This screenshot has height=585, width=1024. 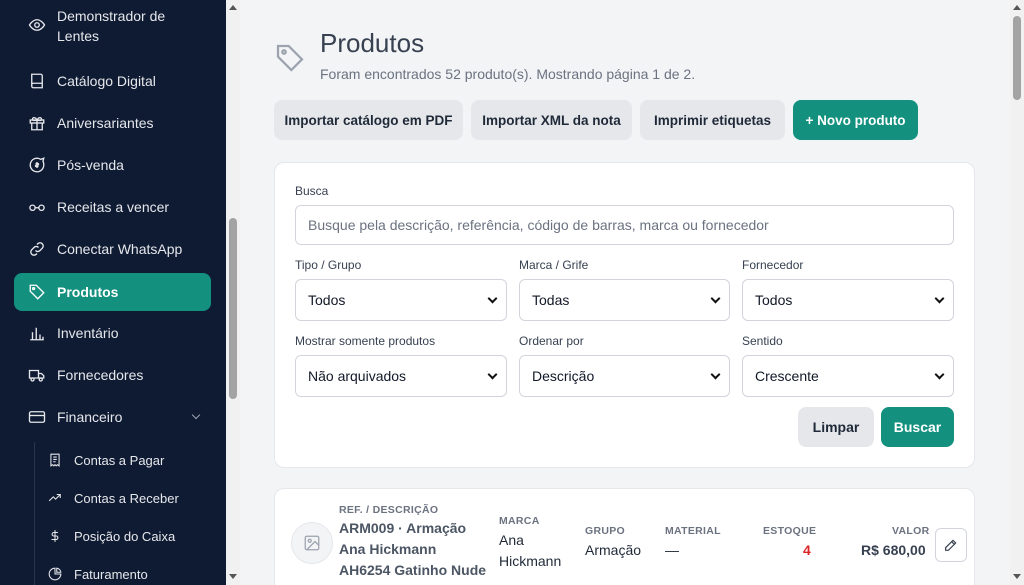 What do you see at coordinates (530, 550) in the screenshot?
I see `product-brand: Ana Hickmann` at bounding box center [530, 550].